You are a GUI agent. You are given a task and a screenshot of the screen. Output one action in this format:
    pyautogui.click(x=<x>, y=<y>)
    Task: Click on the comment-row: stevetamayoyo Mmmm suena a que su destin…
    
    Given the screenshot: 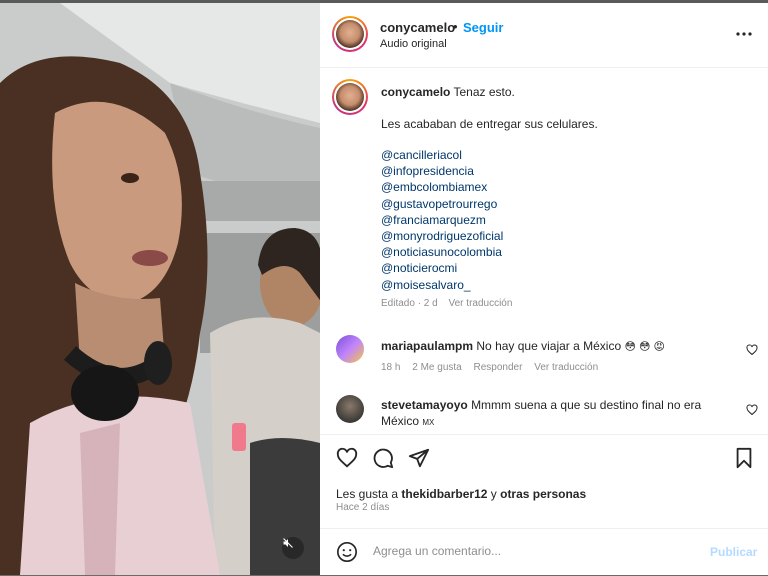 What is the action you would take?
    pyautogui.click(x=556, y=414)
    